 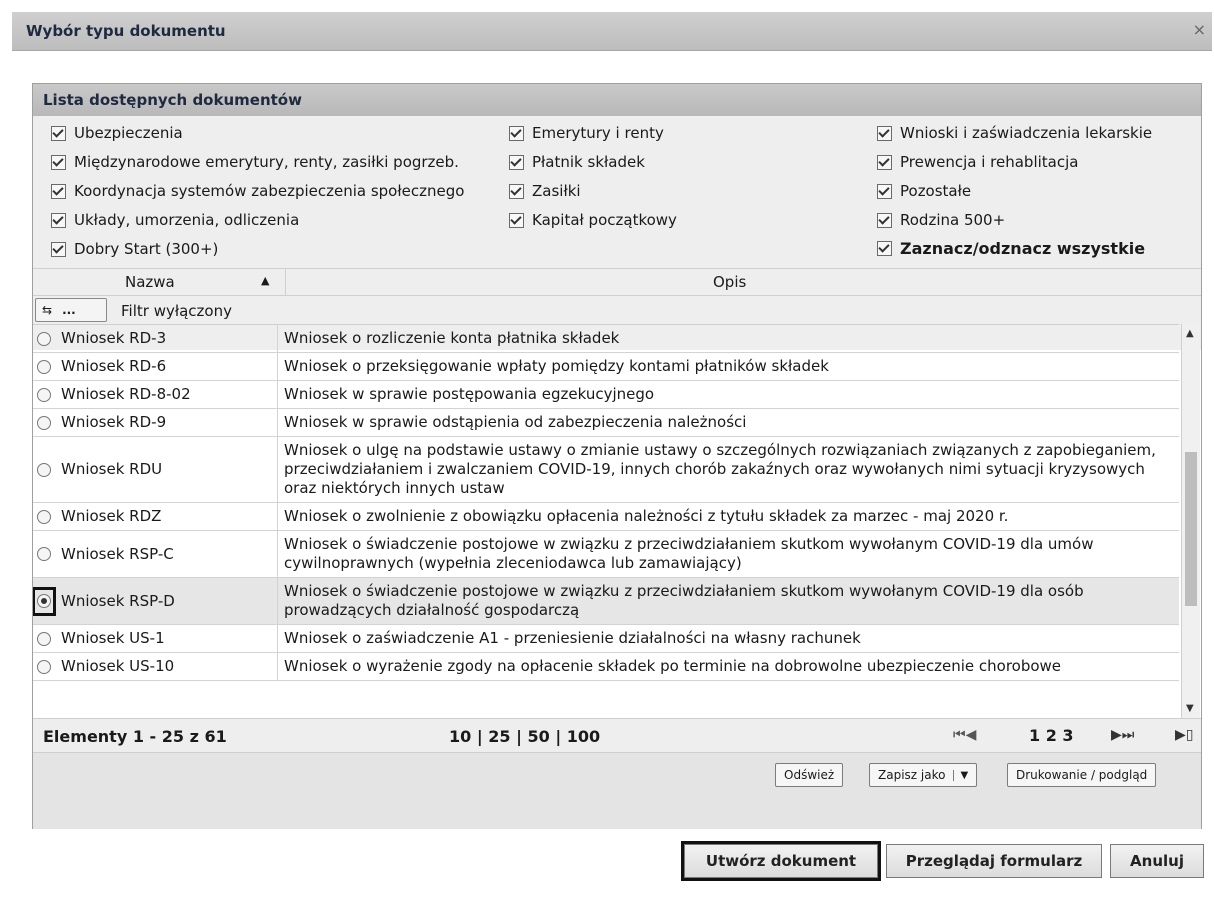 What do you see at coordinates (1011, 248) in the screenshot?
I see `filter-toggle-all: Zaznacz/odznacz wszystkie` at bounding box center [1011, 248].